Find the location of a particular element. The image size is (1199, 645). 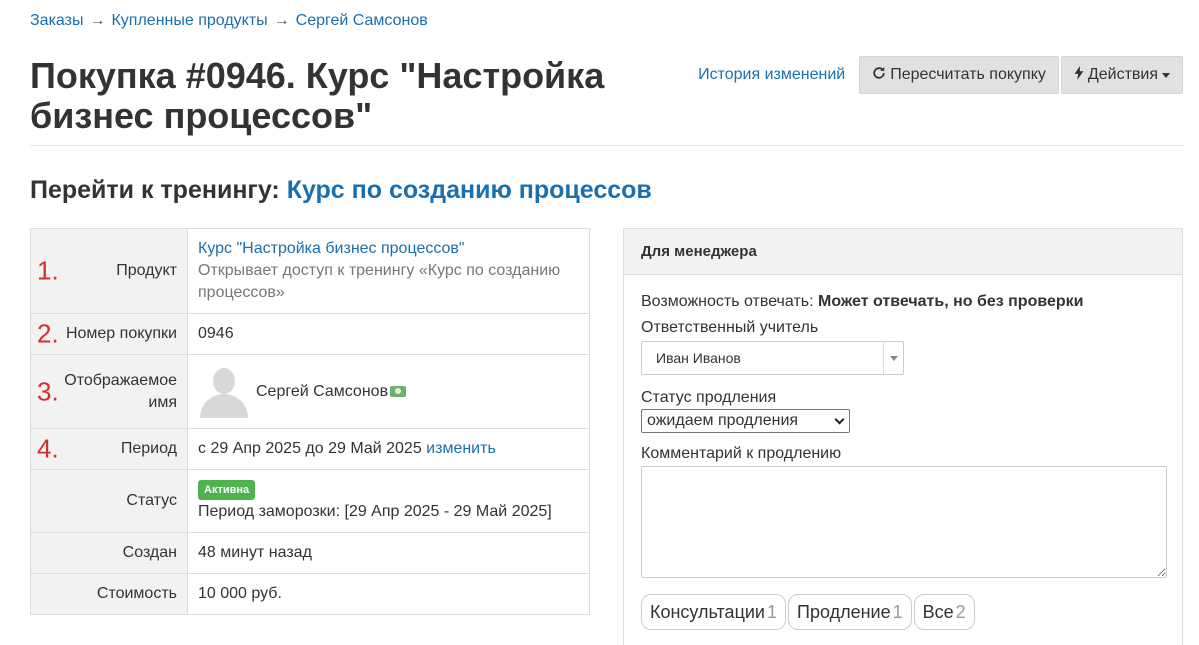

avatar is located at coordinates (224, 392).